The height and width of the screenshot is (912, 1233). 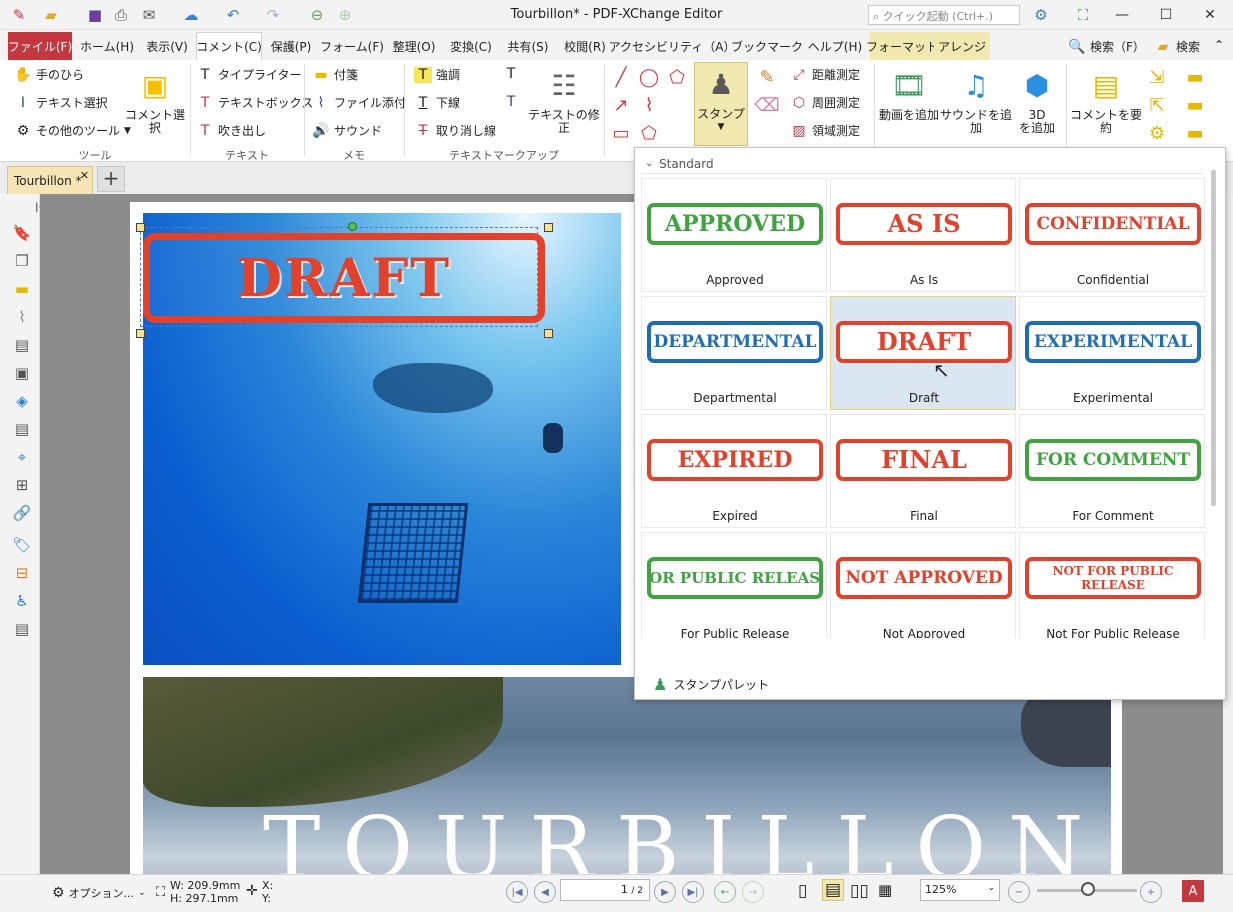 I want to click on document-icon: ▤, so click(x=22, y=345).